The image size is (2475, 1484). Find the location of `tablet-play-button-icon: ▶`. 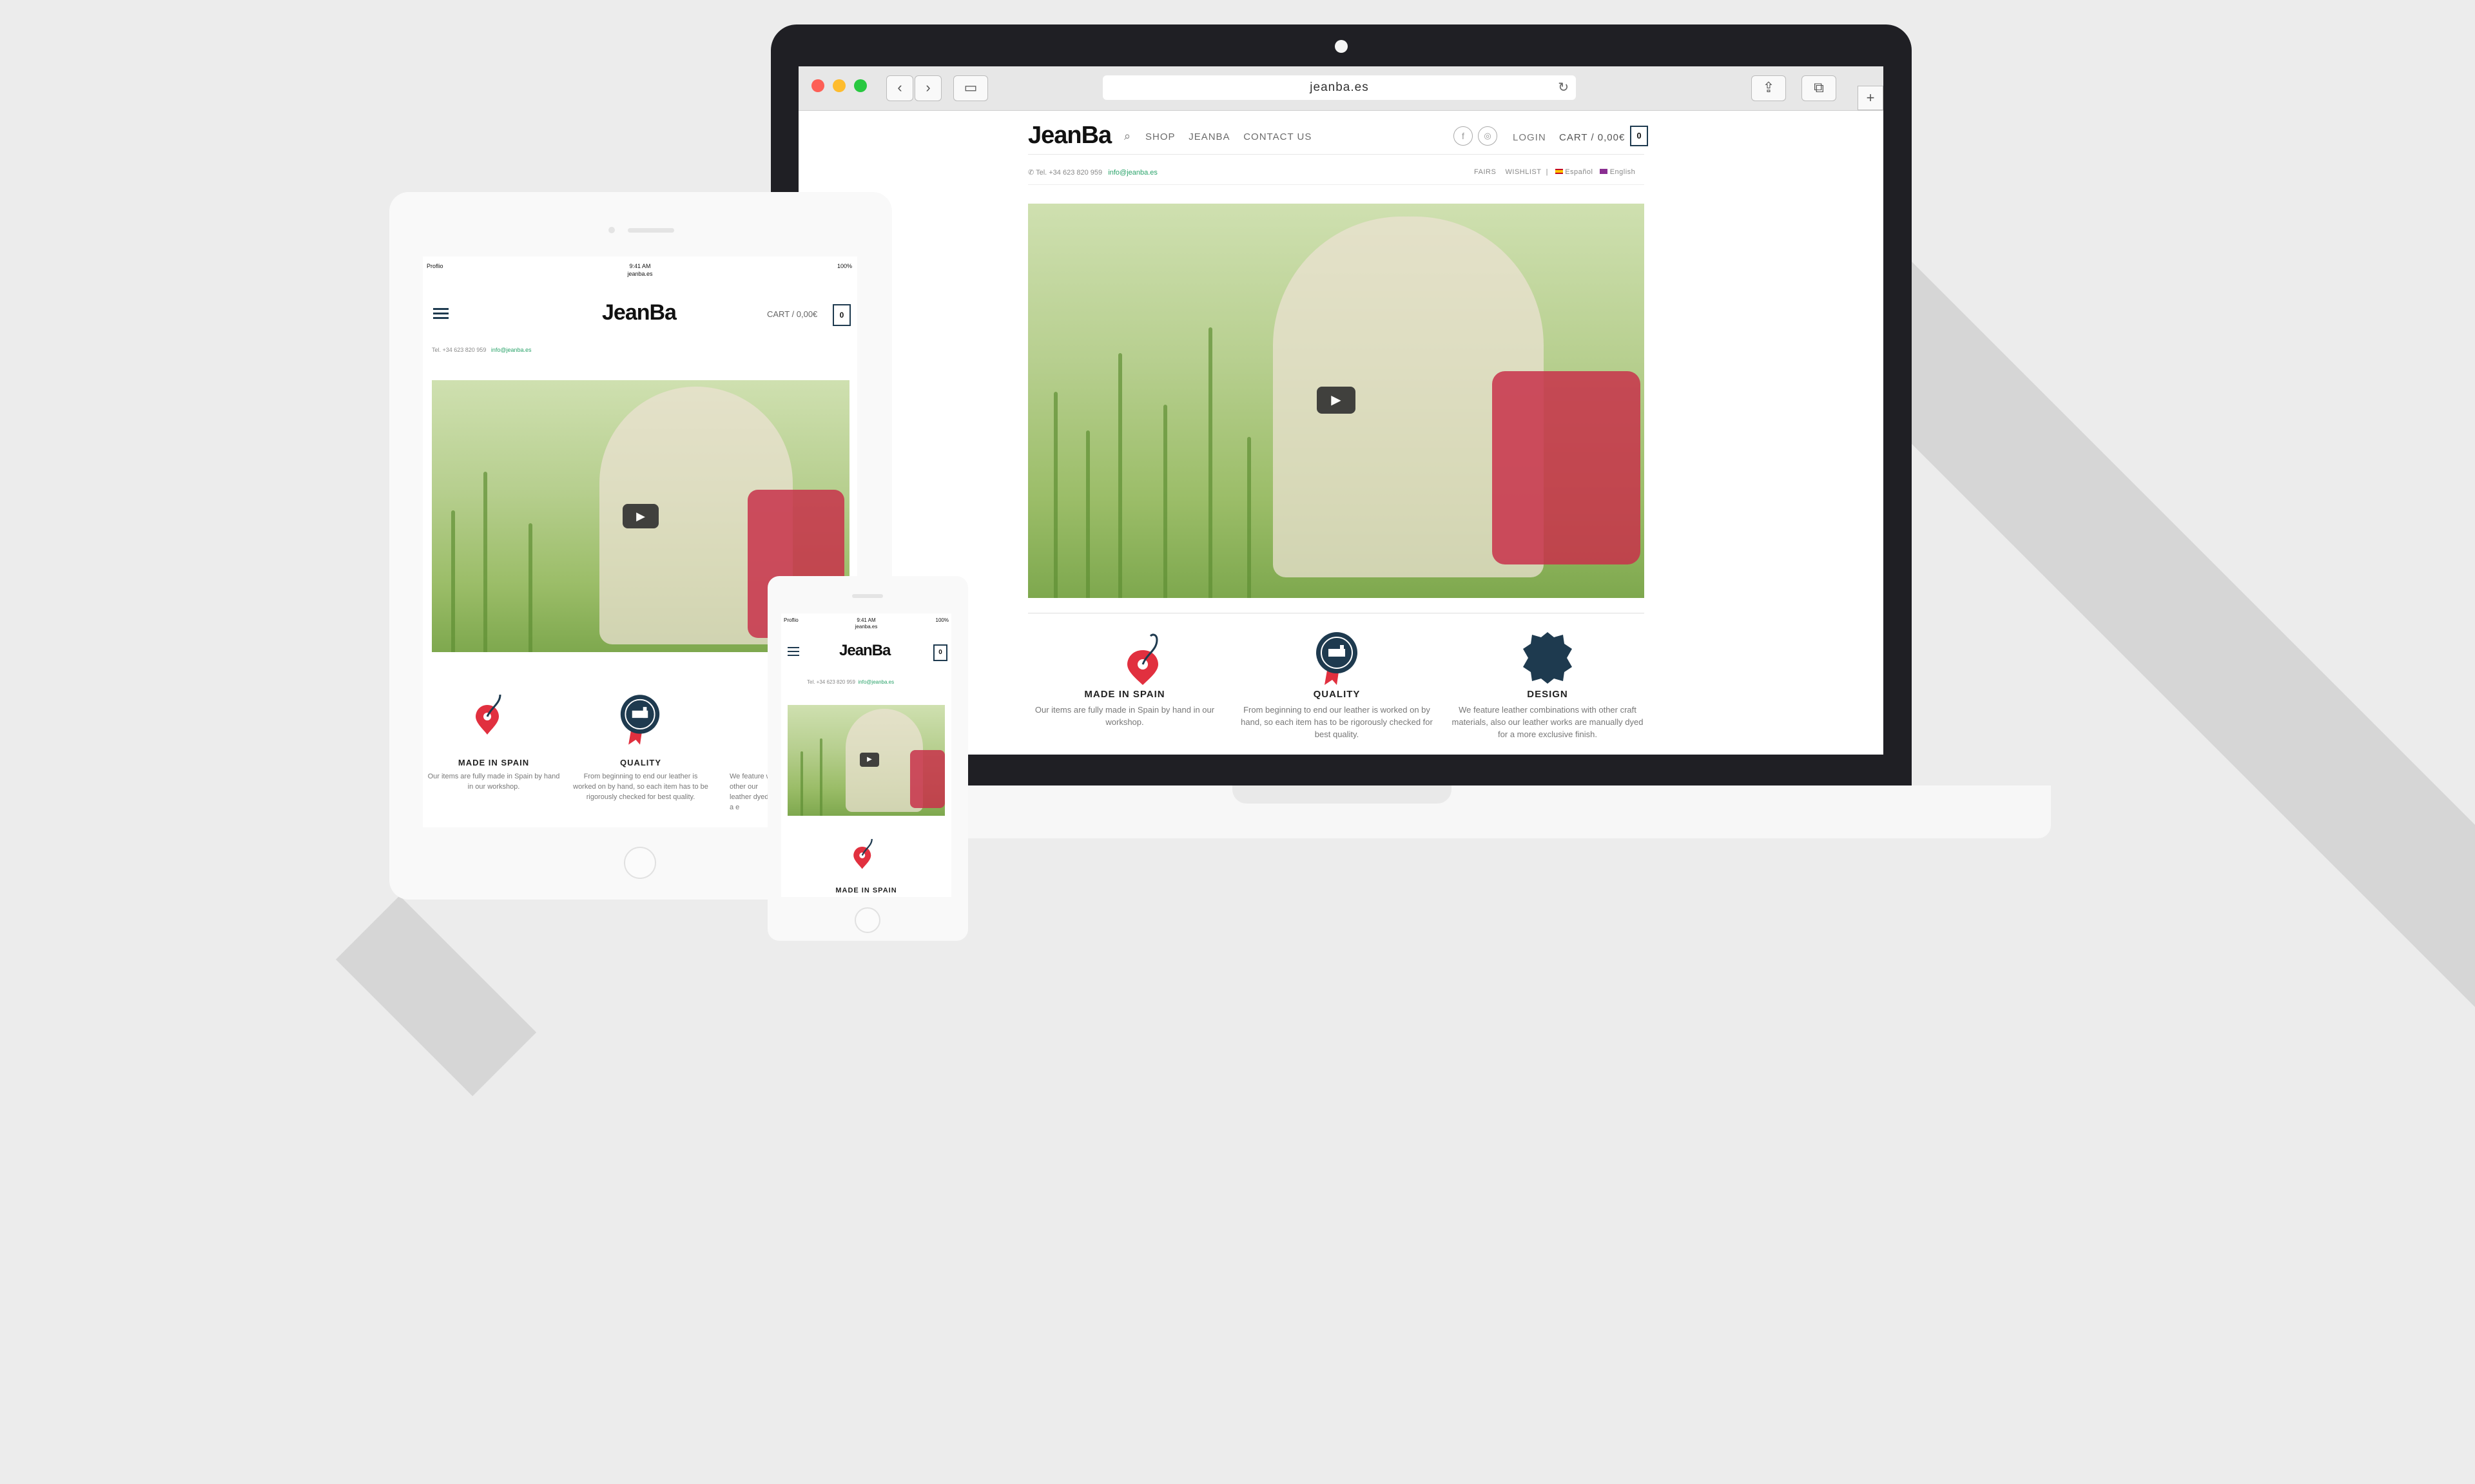

tablet-play-button-icon: ▶ is located at coordinates (641, 516).